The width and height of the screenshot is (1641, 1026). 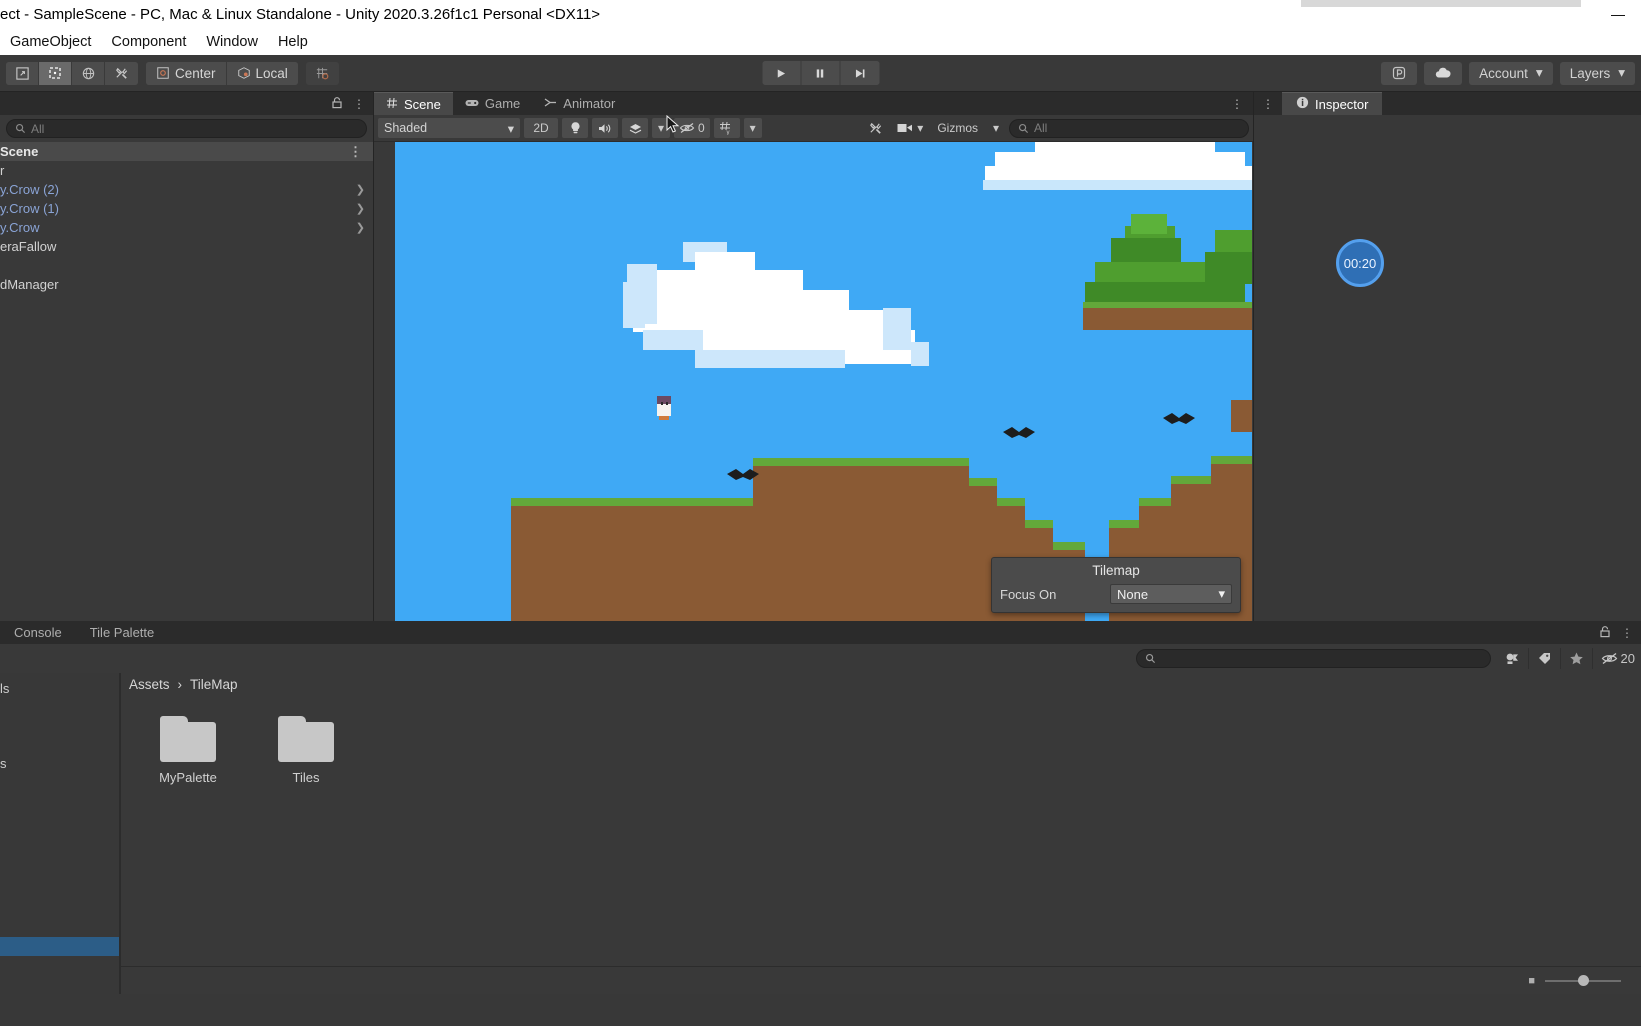 What do you see at coordinates (910, 128) in the screenshot?
I see `scene-camera-button: ▾` at bounding box center [910, 128].